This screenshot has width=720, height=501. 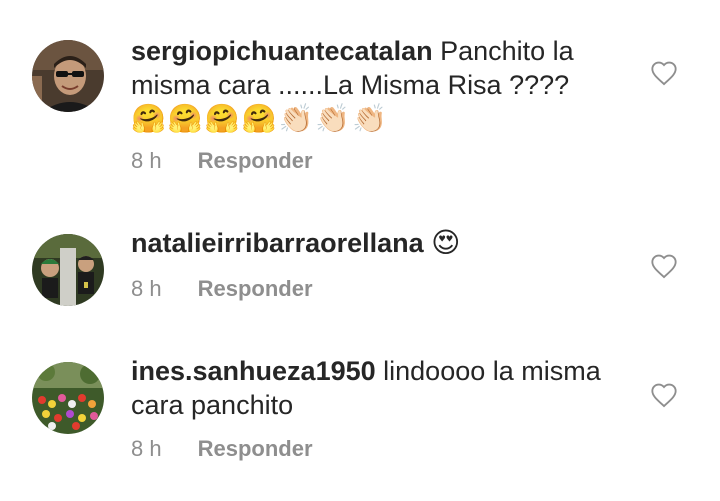 I want to click on comment-body: natalieirribarraorellana 😍, so click(x=366, y=243).